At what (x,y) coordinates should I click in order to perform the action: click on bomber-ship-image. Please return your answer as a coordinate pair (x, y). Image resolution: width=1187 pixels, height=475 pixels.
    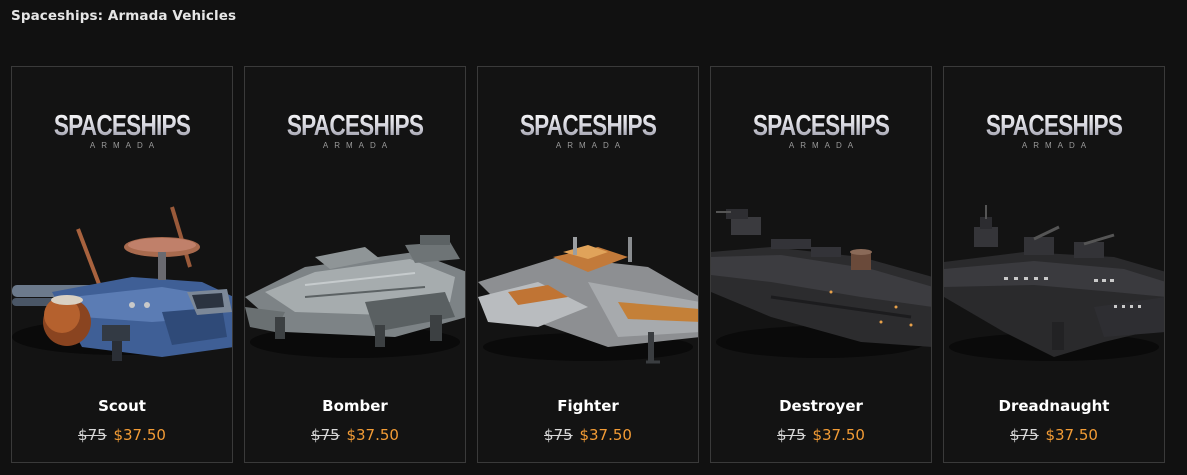
    Looking at the image, I should click on (355, 287).